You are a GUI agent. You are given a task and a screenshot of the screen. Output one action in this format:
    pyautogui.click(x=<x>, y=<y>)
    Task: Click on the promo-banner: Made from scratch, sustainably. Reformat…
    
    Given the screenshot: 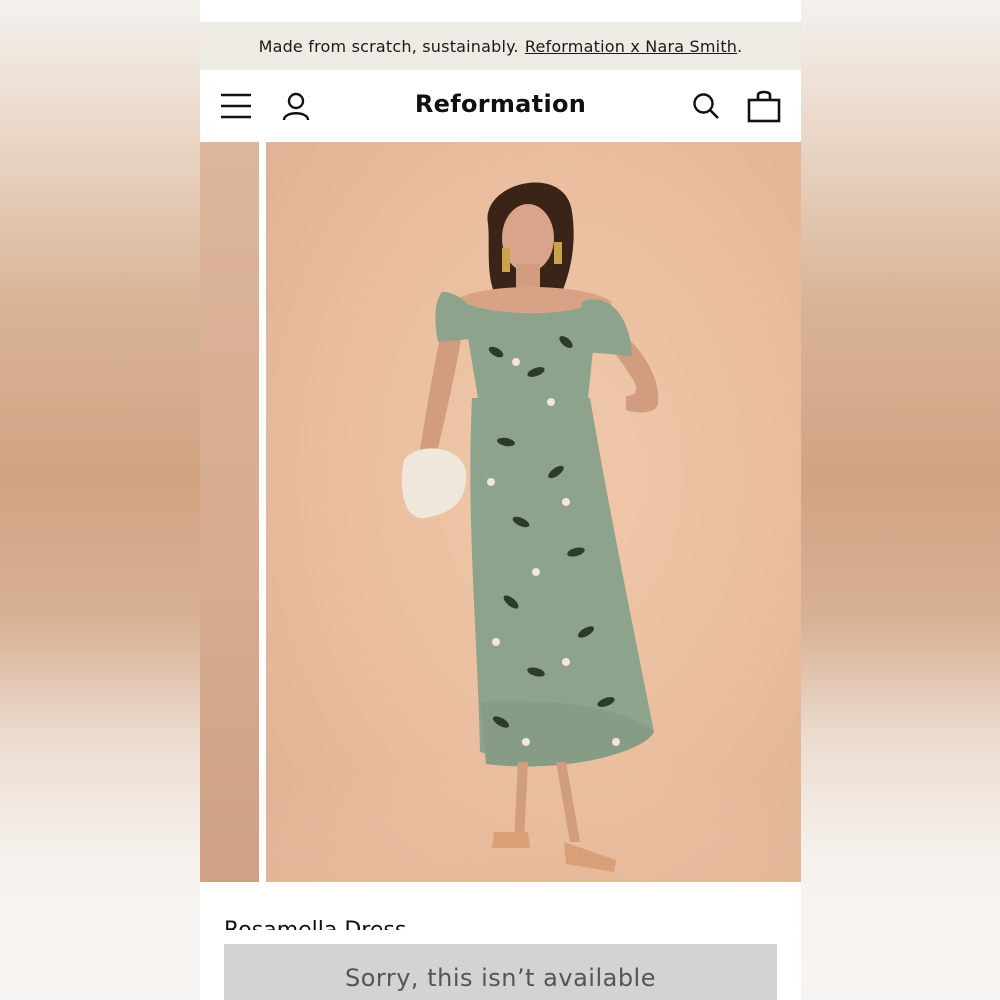 What is the action you would take?
    pyautogui.click(x=500, y=46)
    